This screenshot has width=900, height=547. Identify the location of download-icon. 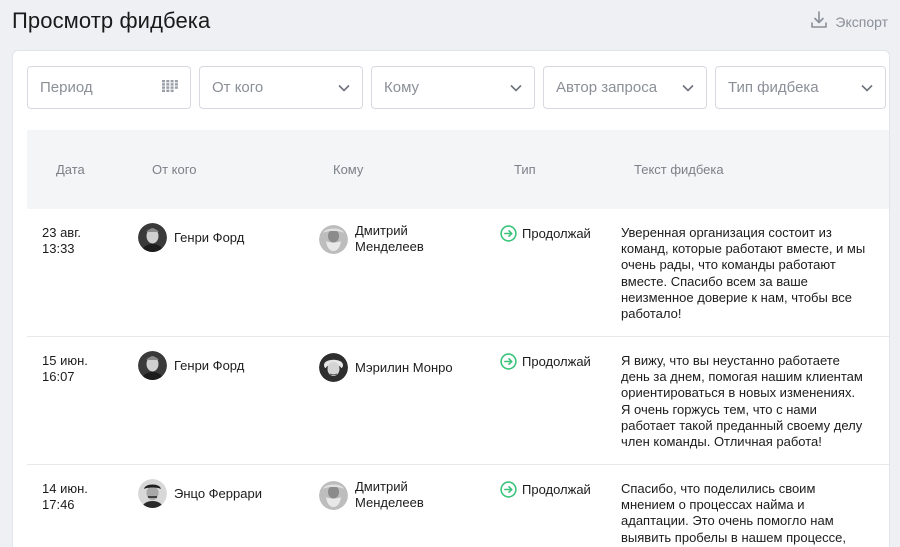
(819, 21).